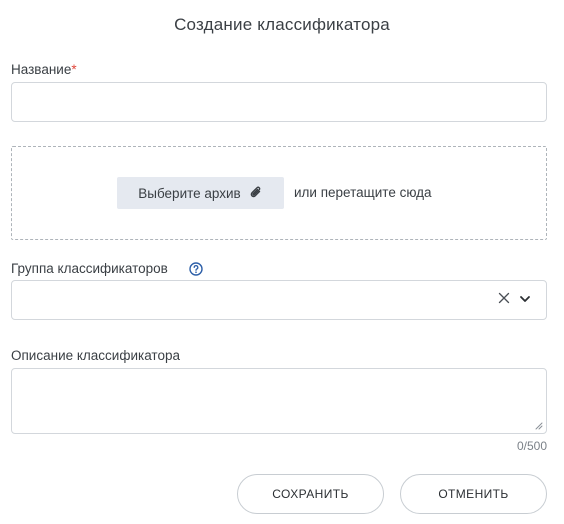  What do you see at coordinates (363, 192) in the screenshot?
I see `drop-hint: или перетащите сюда` at bounding box center [363, 192].